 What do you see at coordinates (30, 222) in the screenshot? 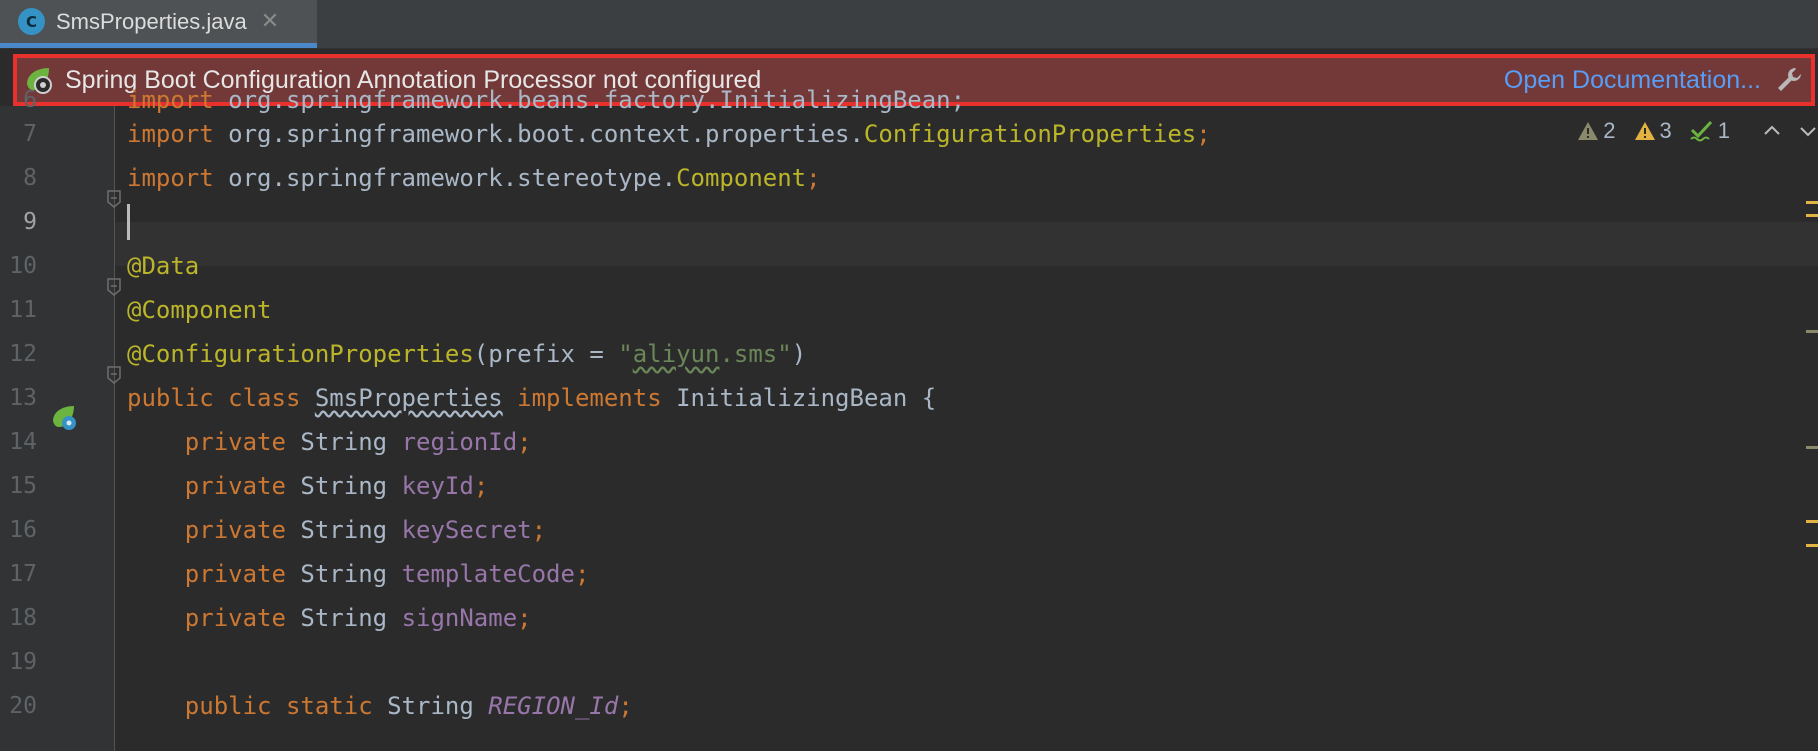
I see `line-number: 9` at bounding box center [30, 222].